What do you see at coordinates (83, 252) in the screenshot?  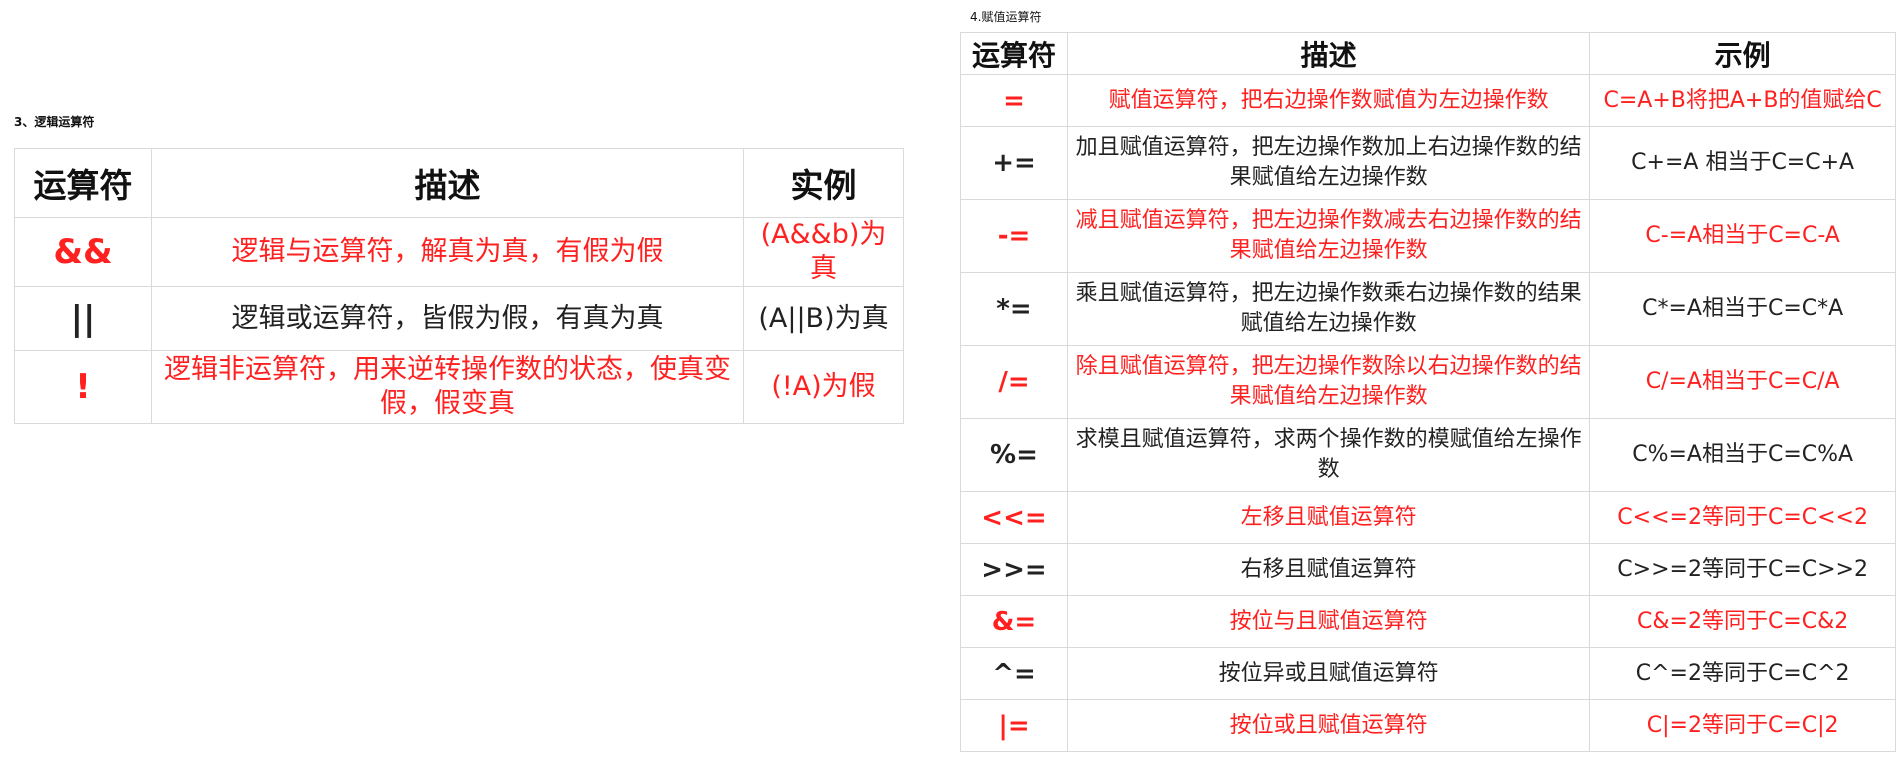 I see `operator-cell: &&` at bounding box center [83, 252].